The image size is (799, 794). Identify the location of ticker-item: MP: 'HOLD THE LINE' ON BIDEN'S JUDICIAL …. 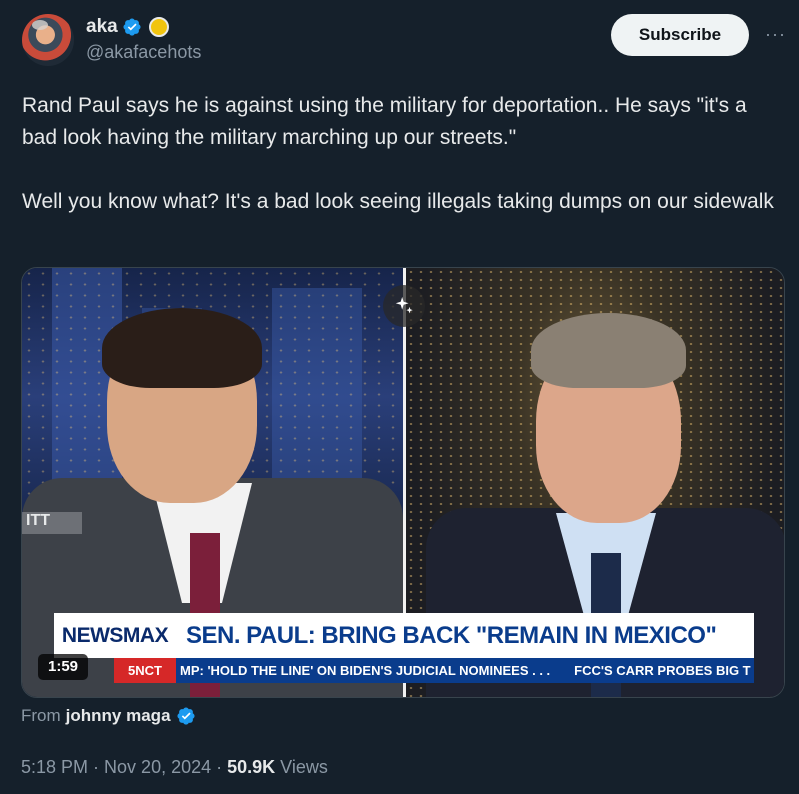
(365, 670).